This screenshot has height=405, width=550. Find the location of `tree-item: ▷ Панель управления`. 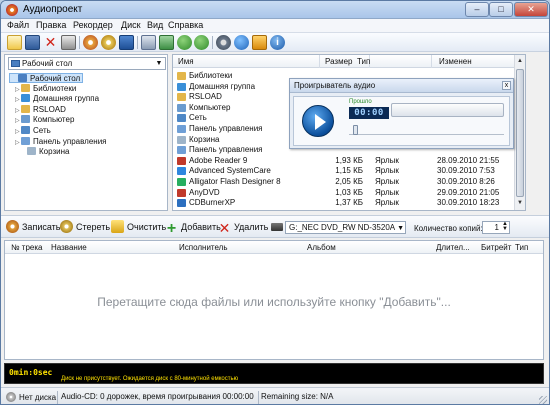

tree-item: ▷ Панель управления is located at coordinates (61, 141).